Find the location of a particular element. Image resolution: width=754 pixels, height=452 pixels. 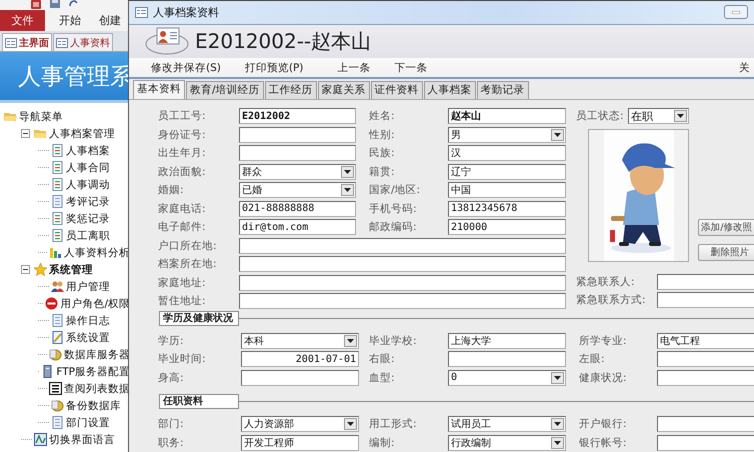

nav-item: 考评记录 is located at coordinates (88, 201).